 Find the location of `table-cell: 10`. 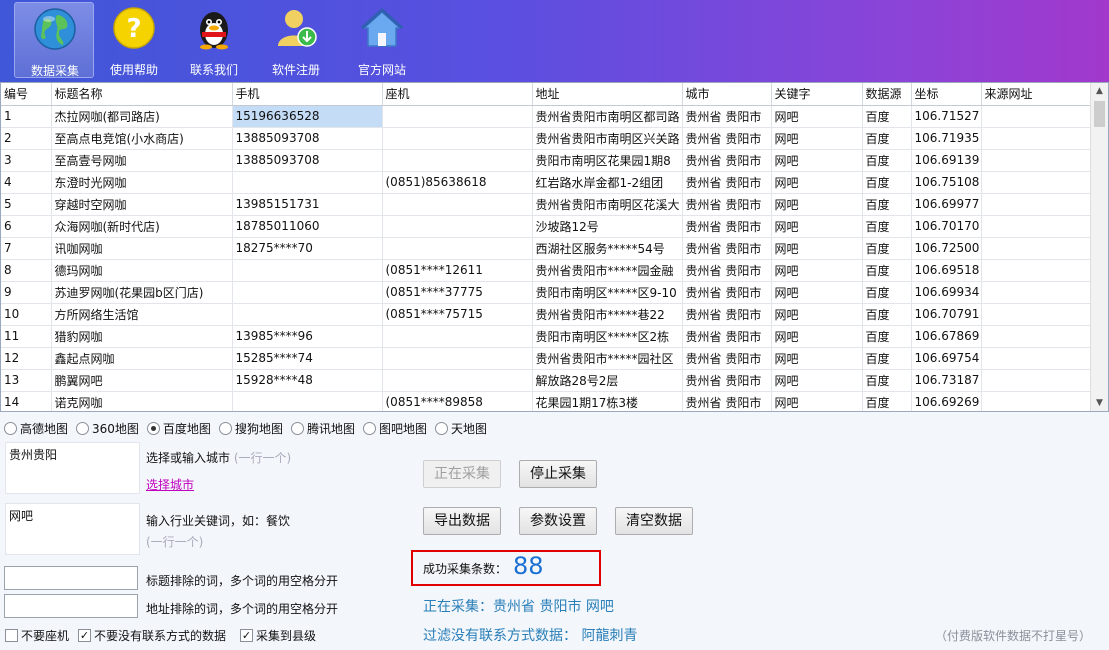

table-cell: 10 is located at coordinates (26, 314).